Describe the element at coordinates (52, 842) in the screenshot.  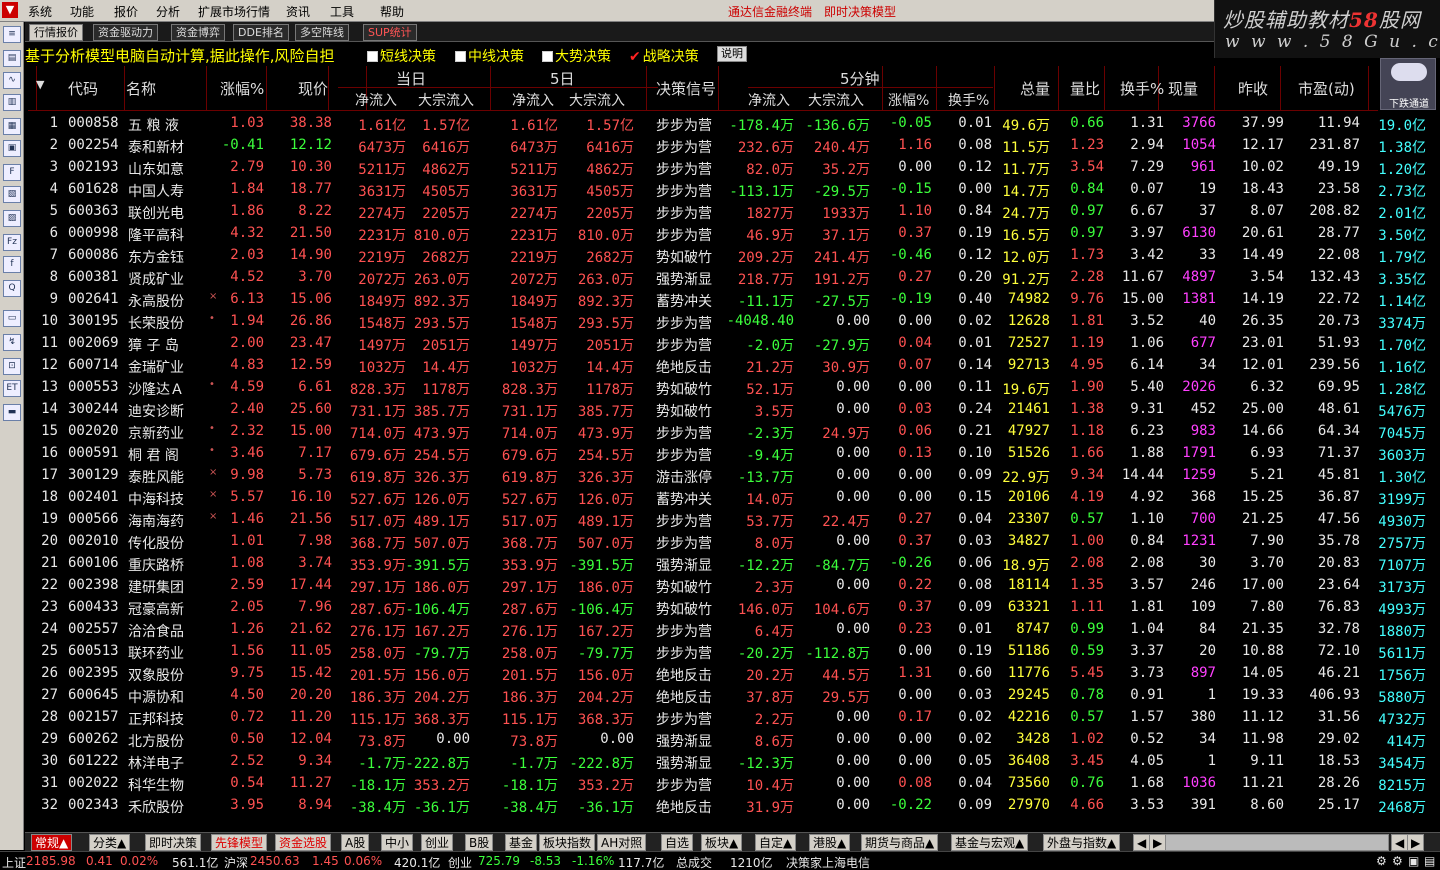
I see `bottom-tab-0: 常规▲` at that location.